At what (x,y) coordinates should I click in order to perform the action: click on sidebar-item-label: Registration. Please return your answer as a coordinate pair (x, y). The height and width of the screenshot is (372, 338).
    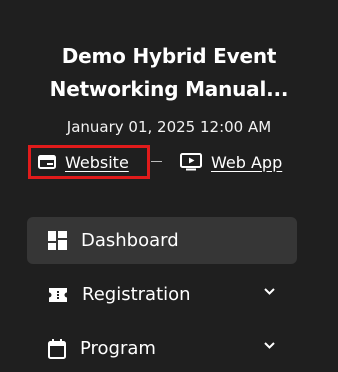
    Looking at the image, I should click on (136, 294).